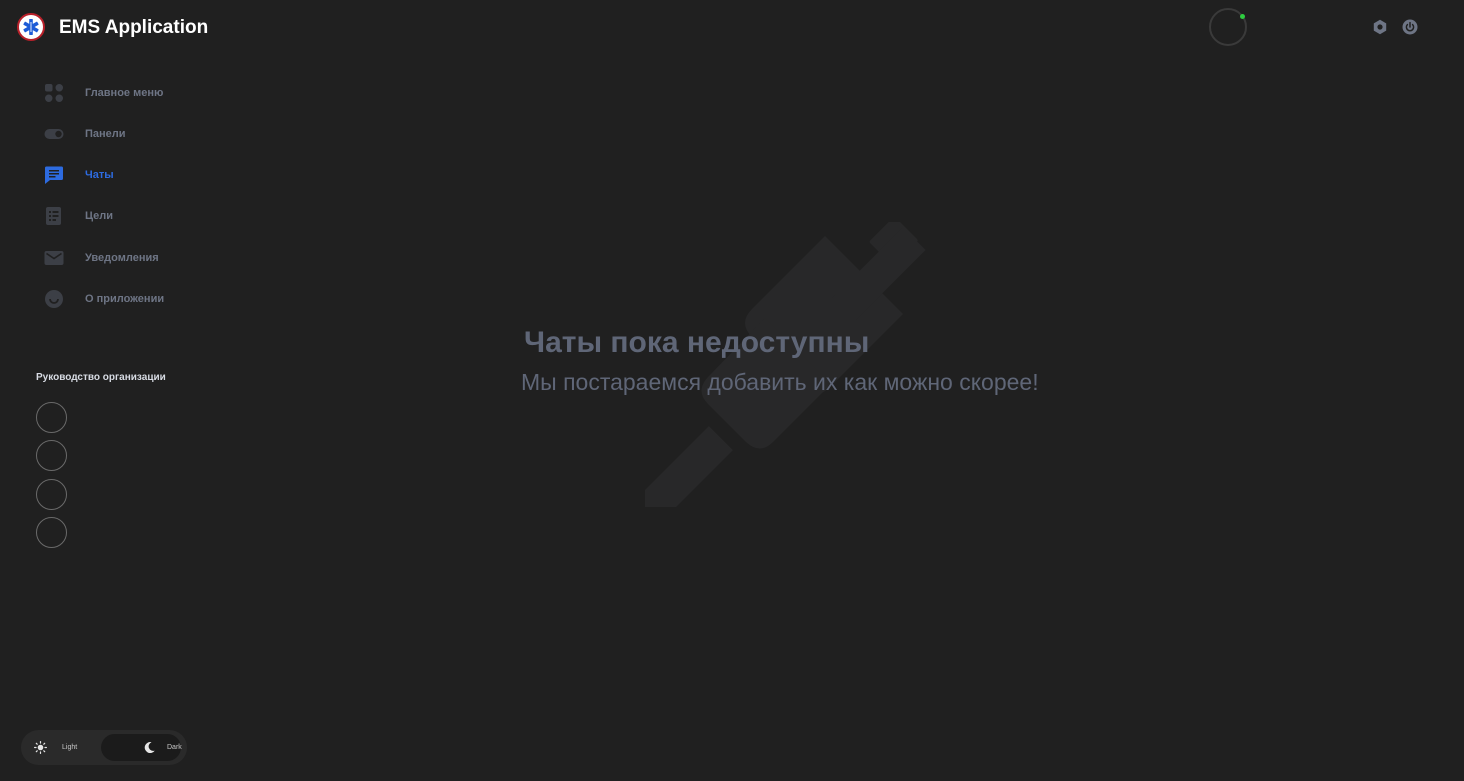 Image resolution: width=1464 pixels, height=781 pixels. I want to click on empty-state-title: Чаты пока недоступны, so click(697, 342).